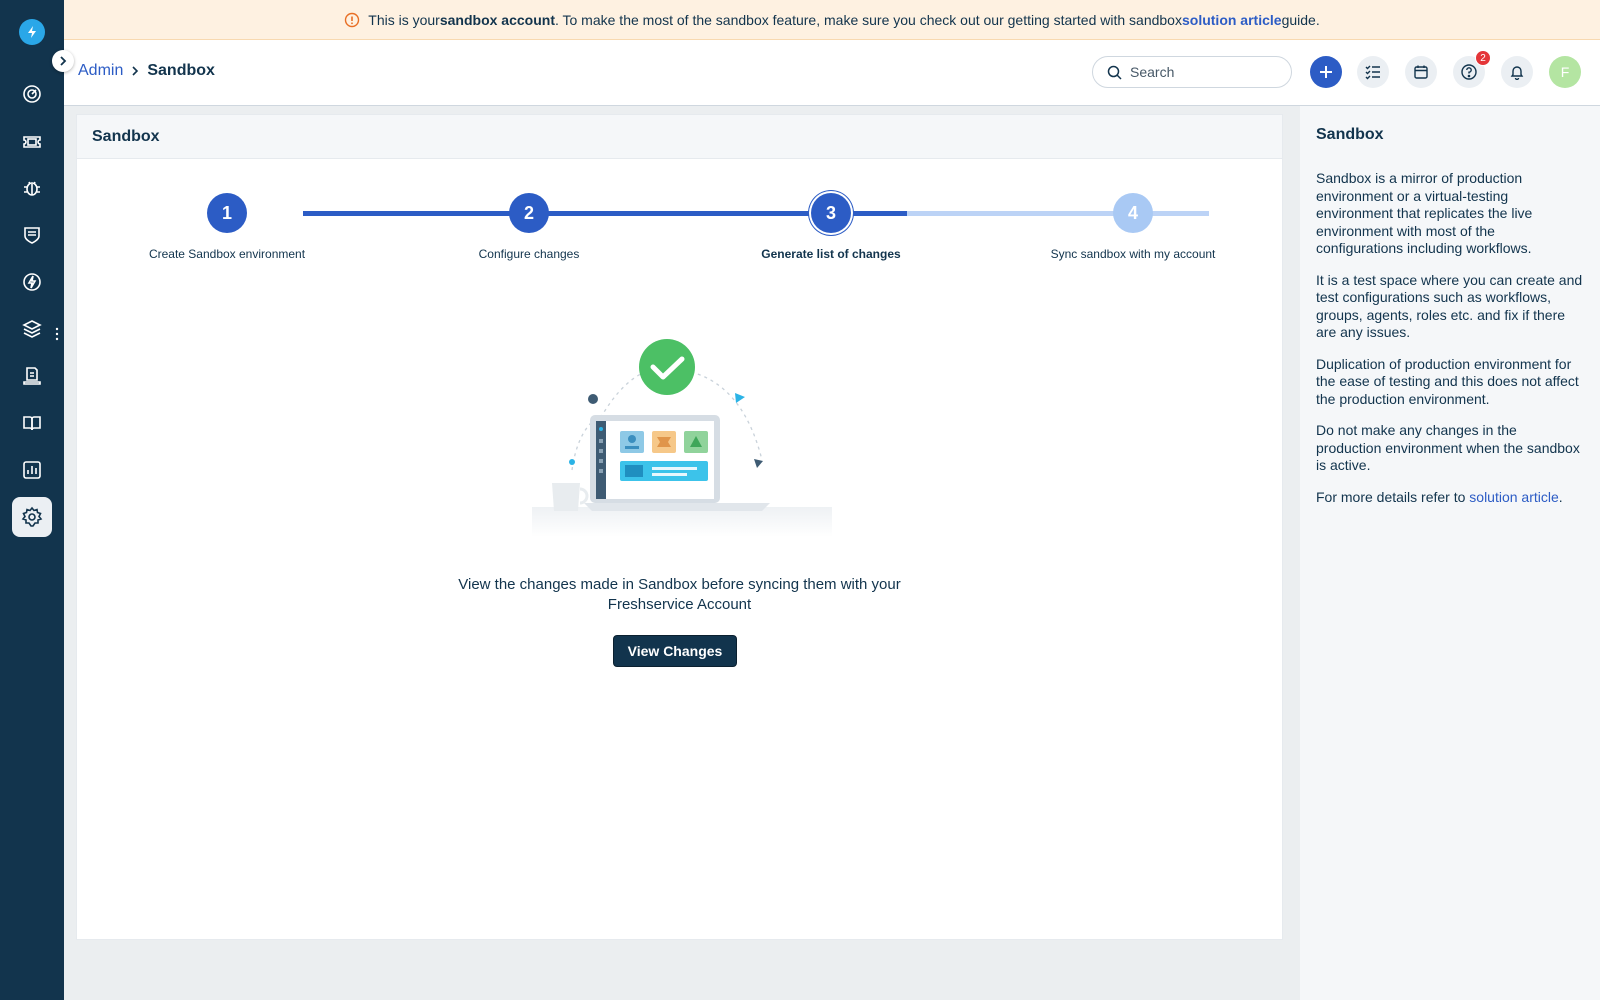 This screenshot has height=1000, width=1600. What do you see at coordinates (227, 213) in the screenshot?
I see `step-1-number: 1` at bounding box center [227, 213].